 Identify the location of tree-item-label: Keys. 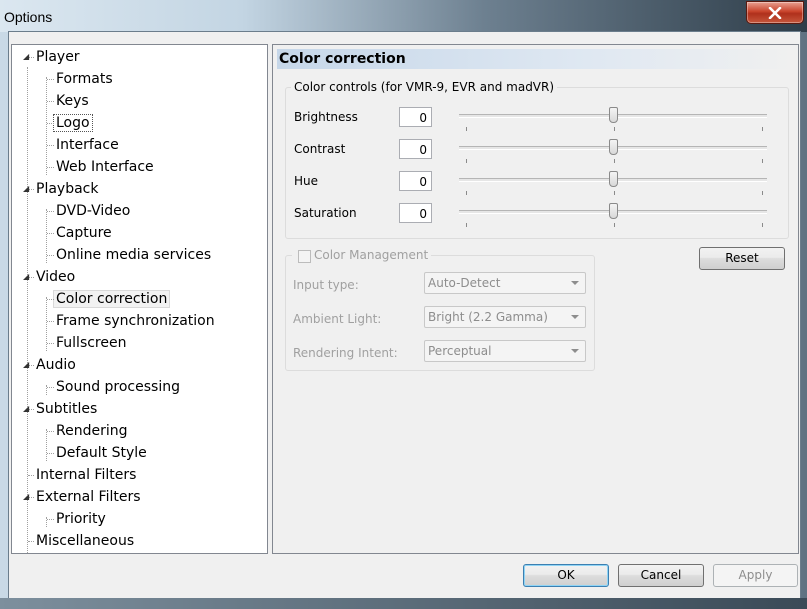
(72, 101).